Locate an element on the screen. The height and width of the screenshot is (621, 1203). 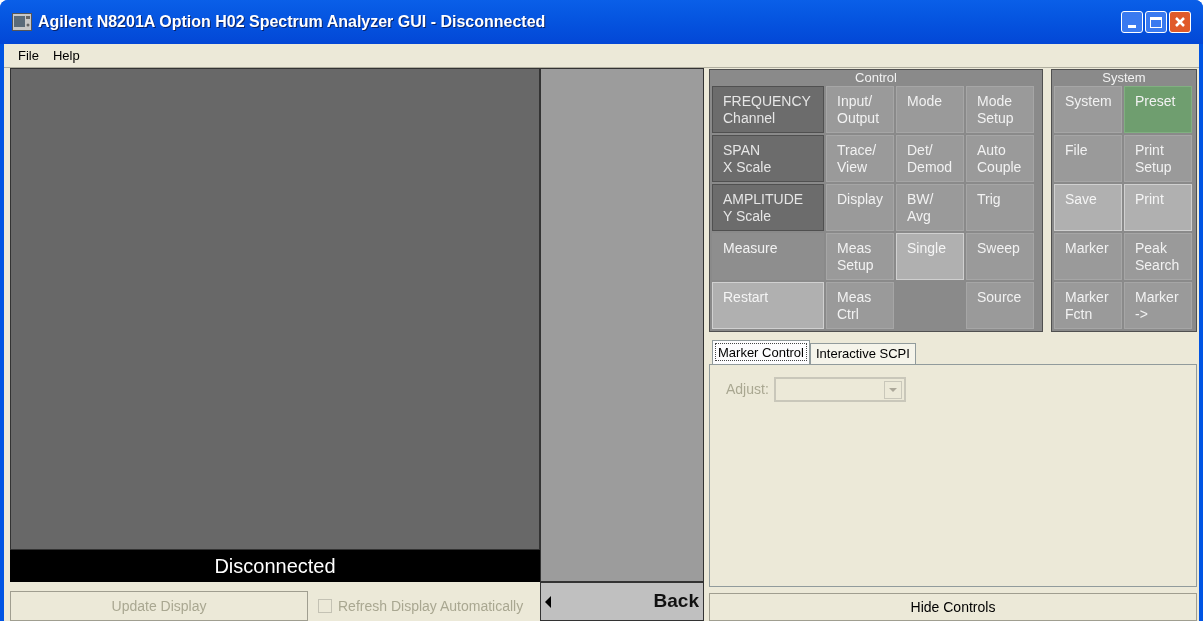
menu-item: Help is located at coordinates (66, 55).